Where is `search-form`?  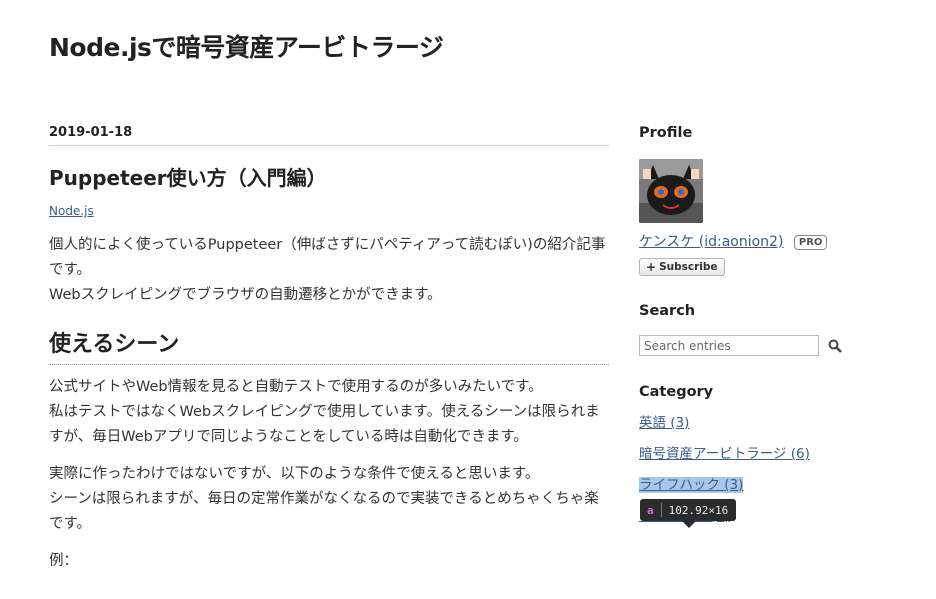
search-form is located at coordinates (759, 345).